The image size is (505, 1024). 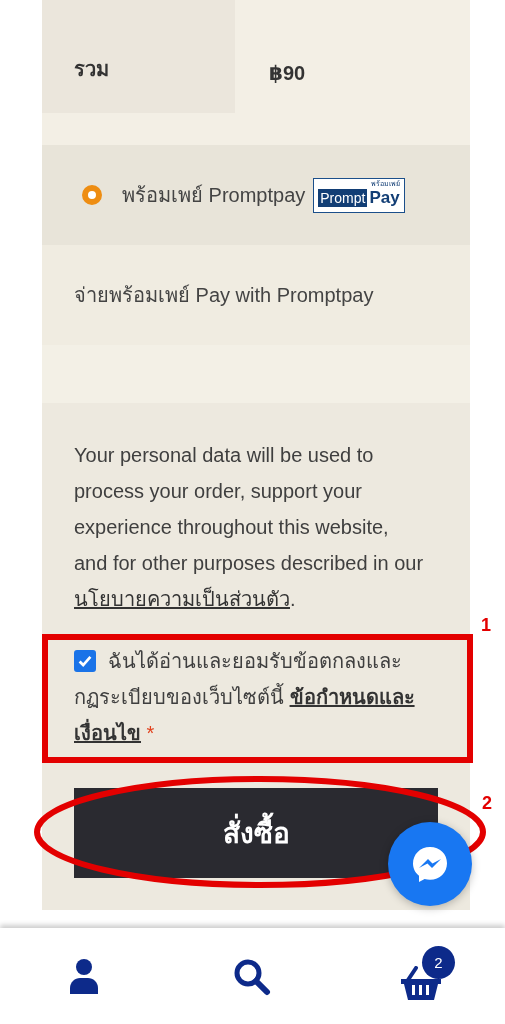 What do you see at coordinates (91, 69) in the screenshot?
I see `total-label: รวม` at bounding box center [91, 69].